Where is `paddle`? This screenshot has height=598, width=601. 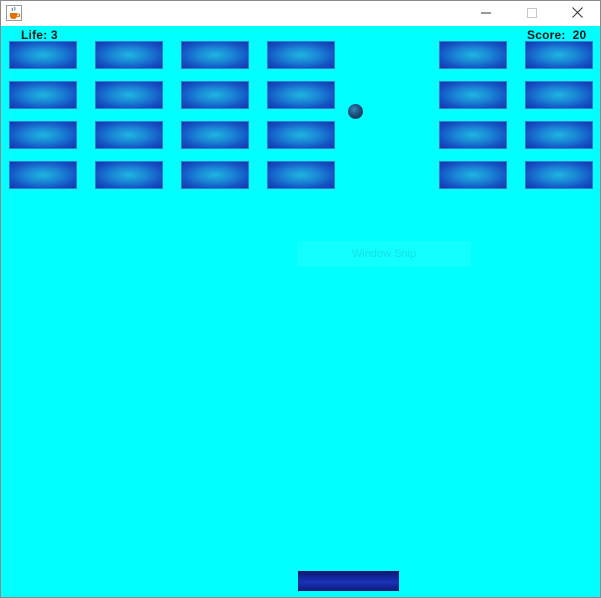
paddle is located at coordinates (348, 581).